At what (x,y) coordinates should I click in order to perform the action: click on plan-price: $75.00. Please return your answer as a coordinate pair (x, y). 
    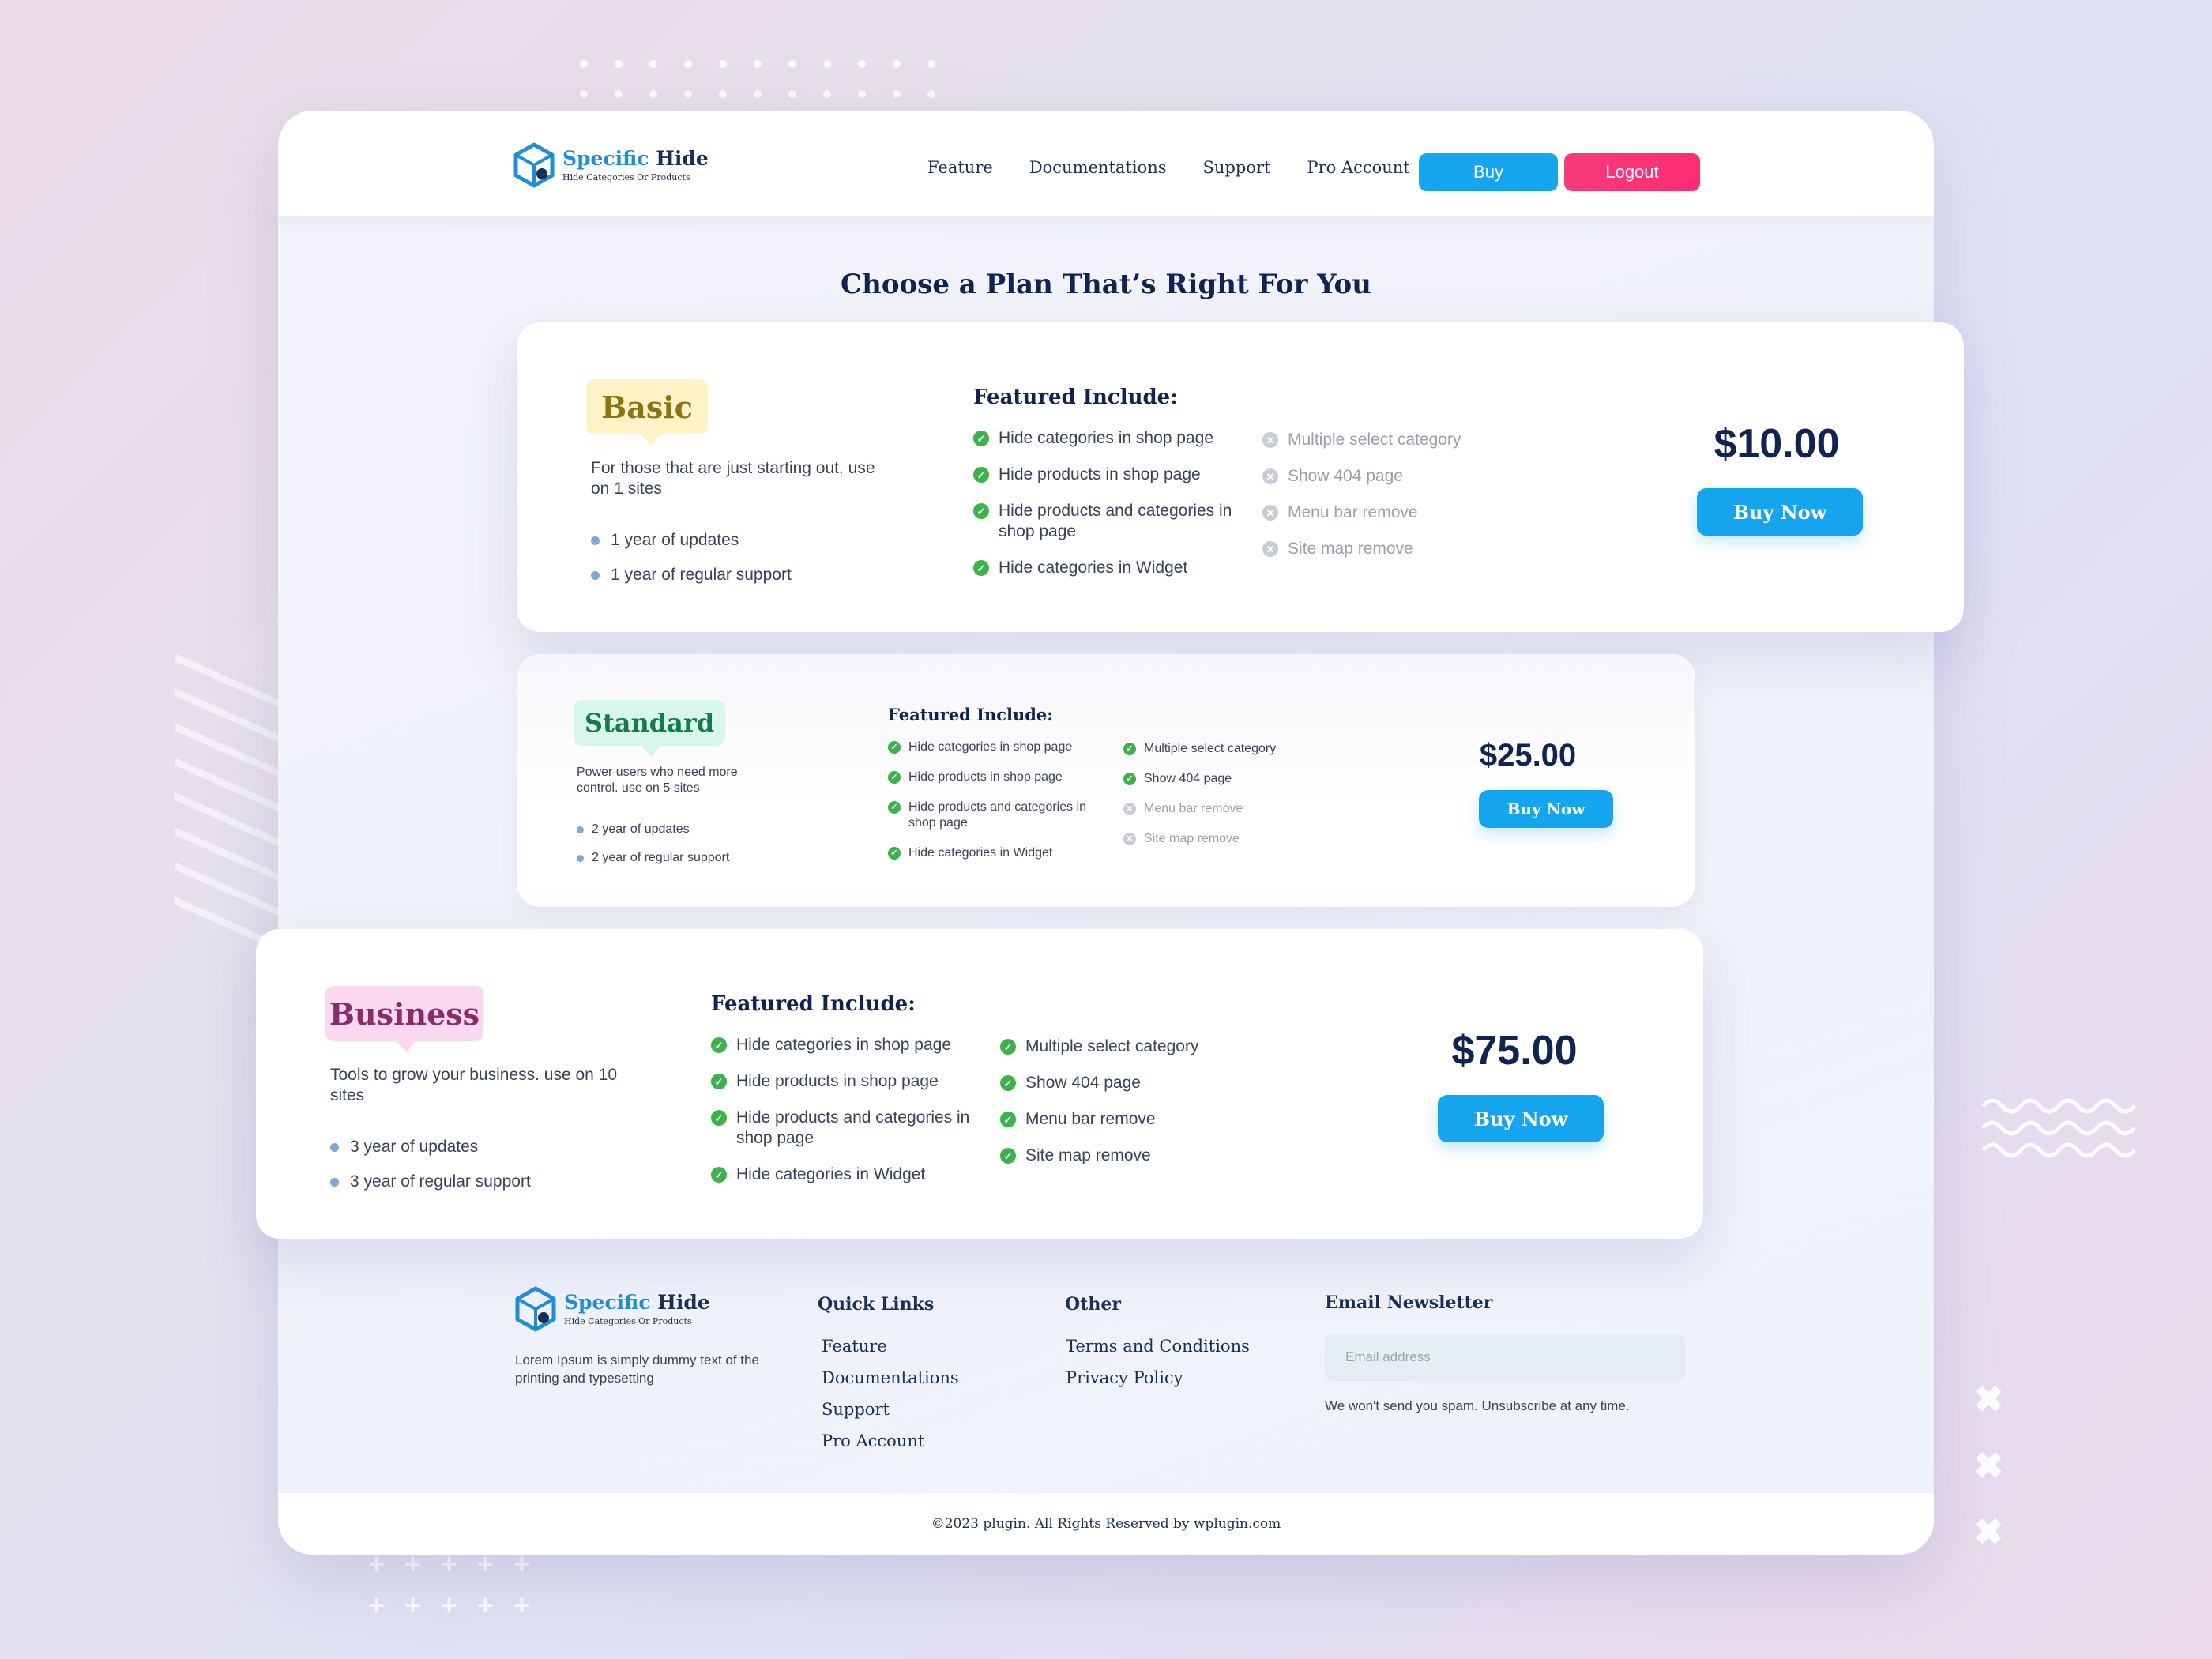
    Looking at the image, I should click on (1515, 1051).